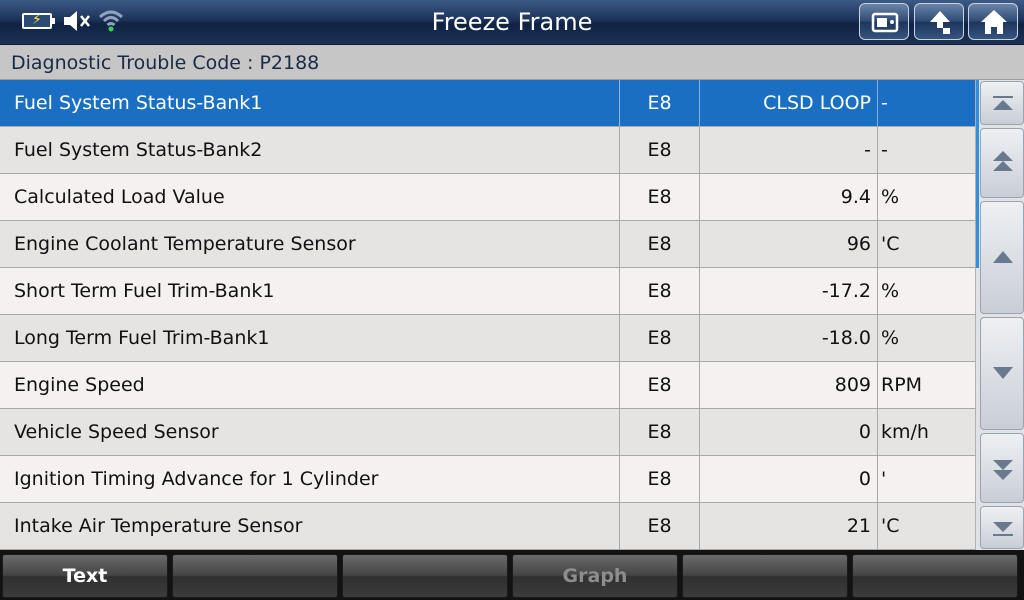 The width and height of the screenshot is (1024, 600). I want to click on parameter-name: Fuel System Status-Bank1, so click(310, 103).